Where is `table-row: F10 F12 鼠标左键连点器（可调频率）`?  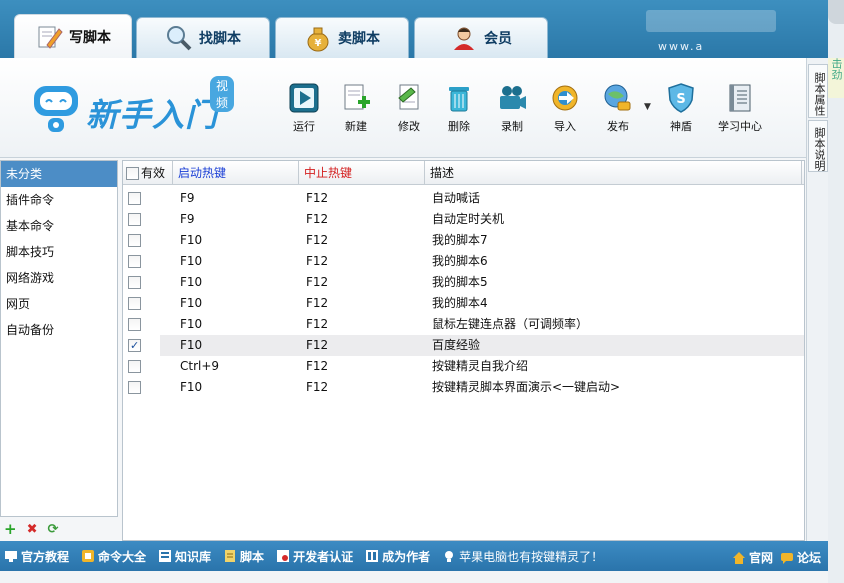
table-row: F10 F12 鼠标左键连点器（可调频率） is located at coordinates (463, 324).